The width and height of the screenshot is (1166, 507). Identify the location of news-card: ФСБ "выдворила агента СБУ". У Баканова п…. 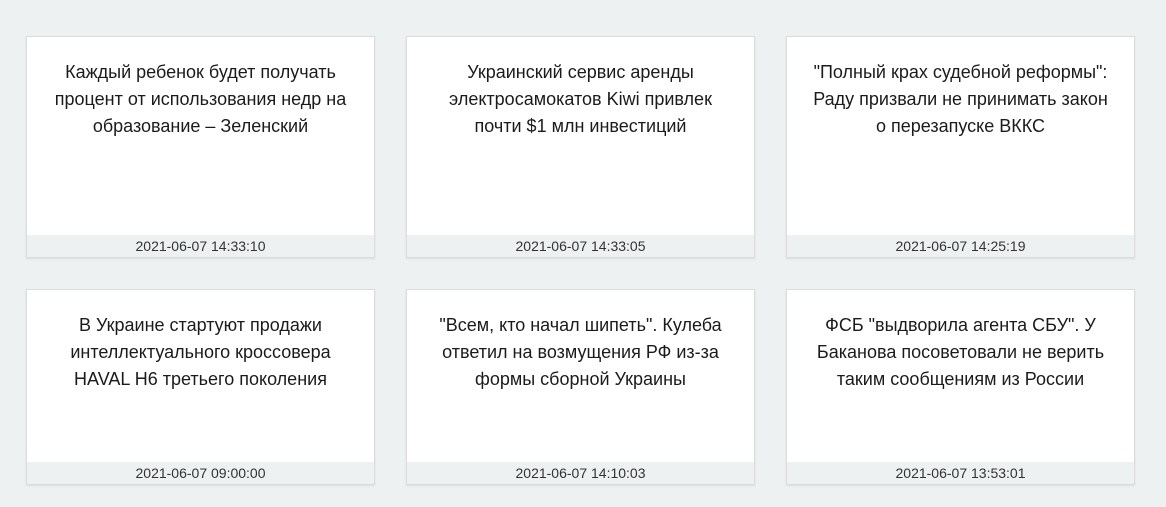
(960, 387).